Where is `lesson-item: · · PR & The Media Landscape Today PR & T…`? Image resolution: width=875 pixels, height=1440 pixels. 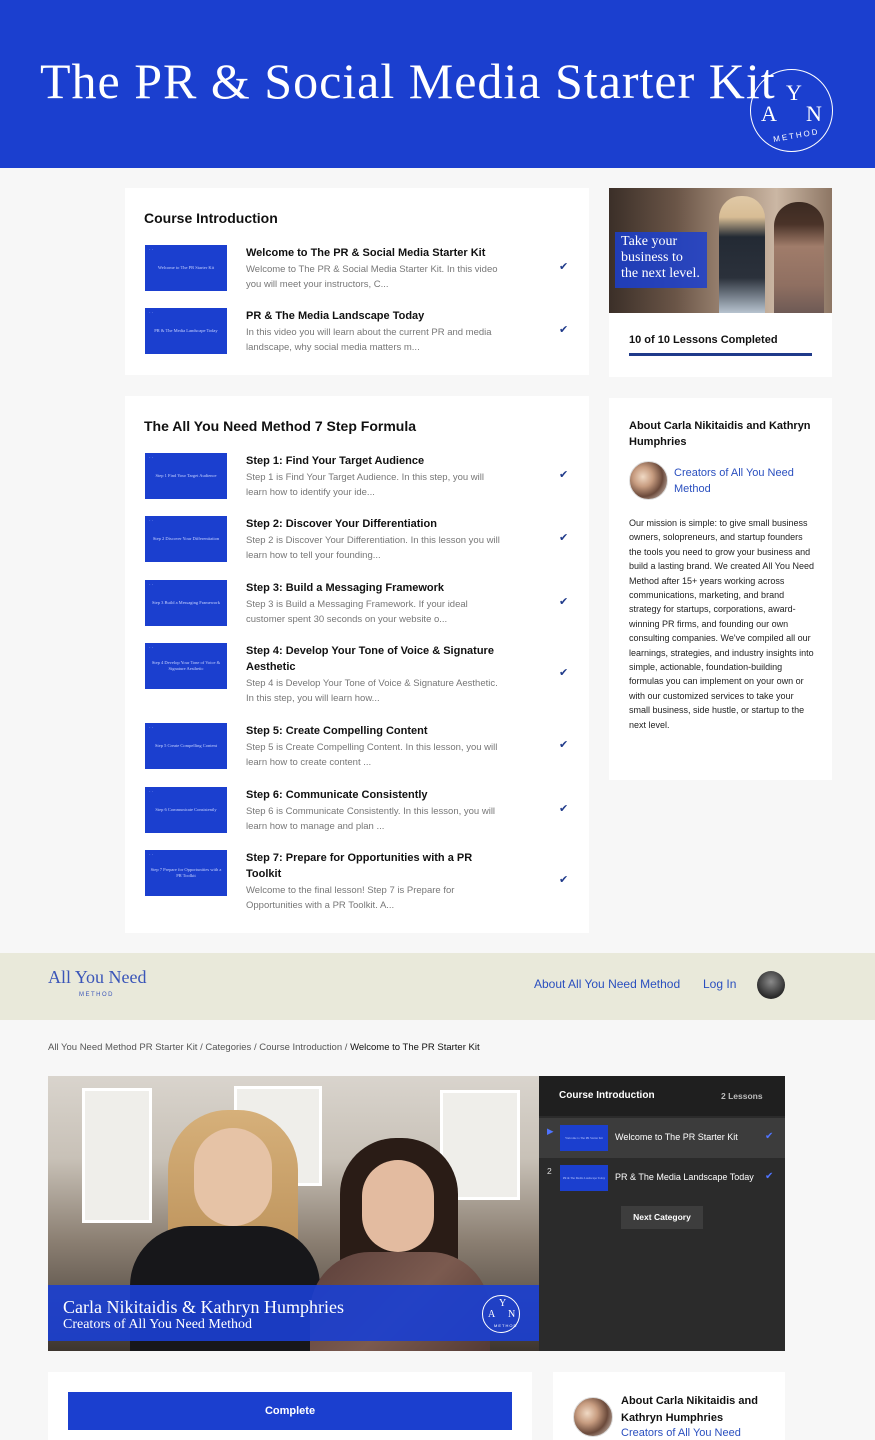 lesson-item: · · PR & The Media Landscape Today PR & T… is located at coordinates (360, 333).